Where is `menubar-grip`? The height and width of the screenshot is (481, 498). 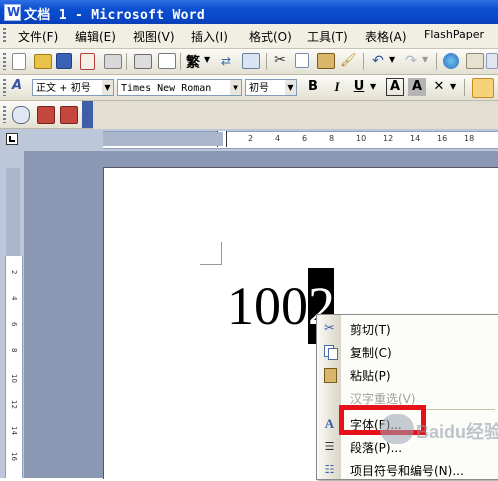
menubar-grip is located at coordinates (4, 36).